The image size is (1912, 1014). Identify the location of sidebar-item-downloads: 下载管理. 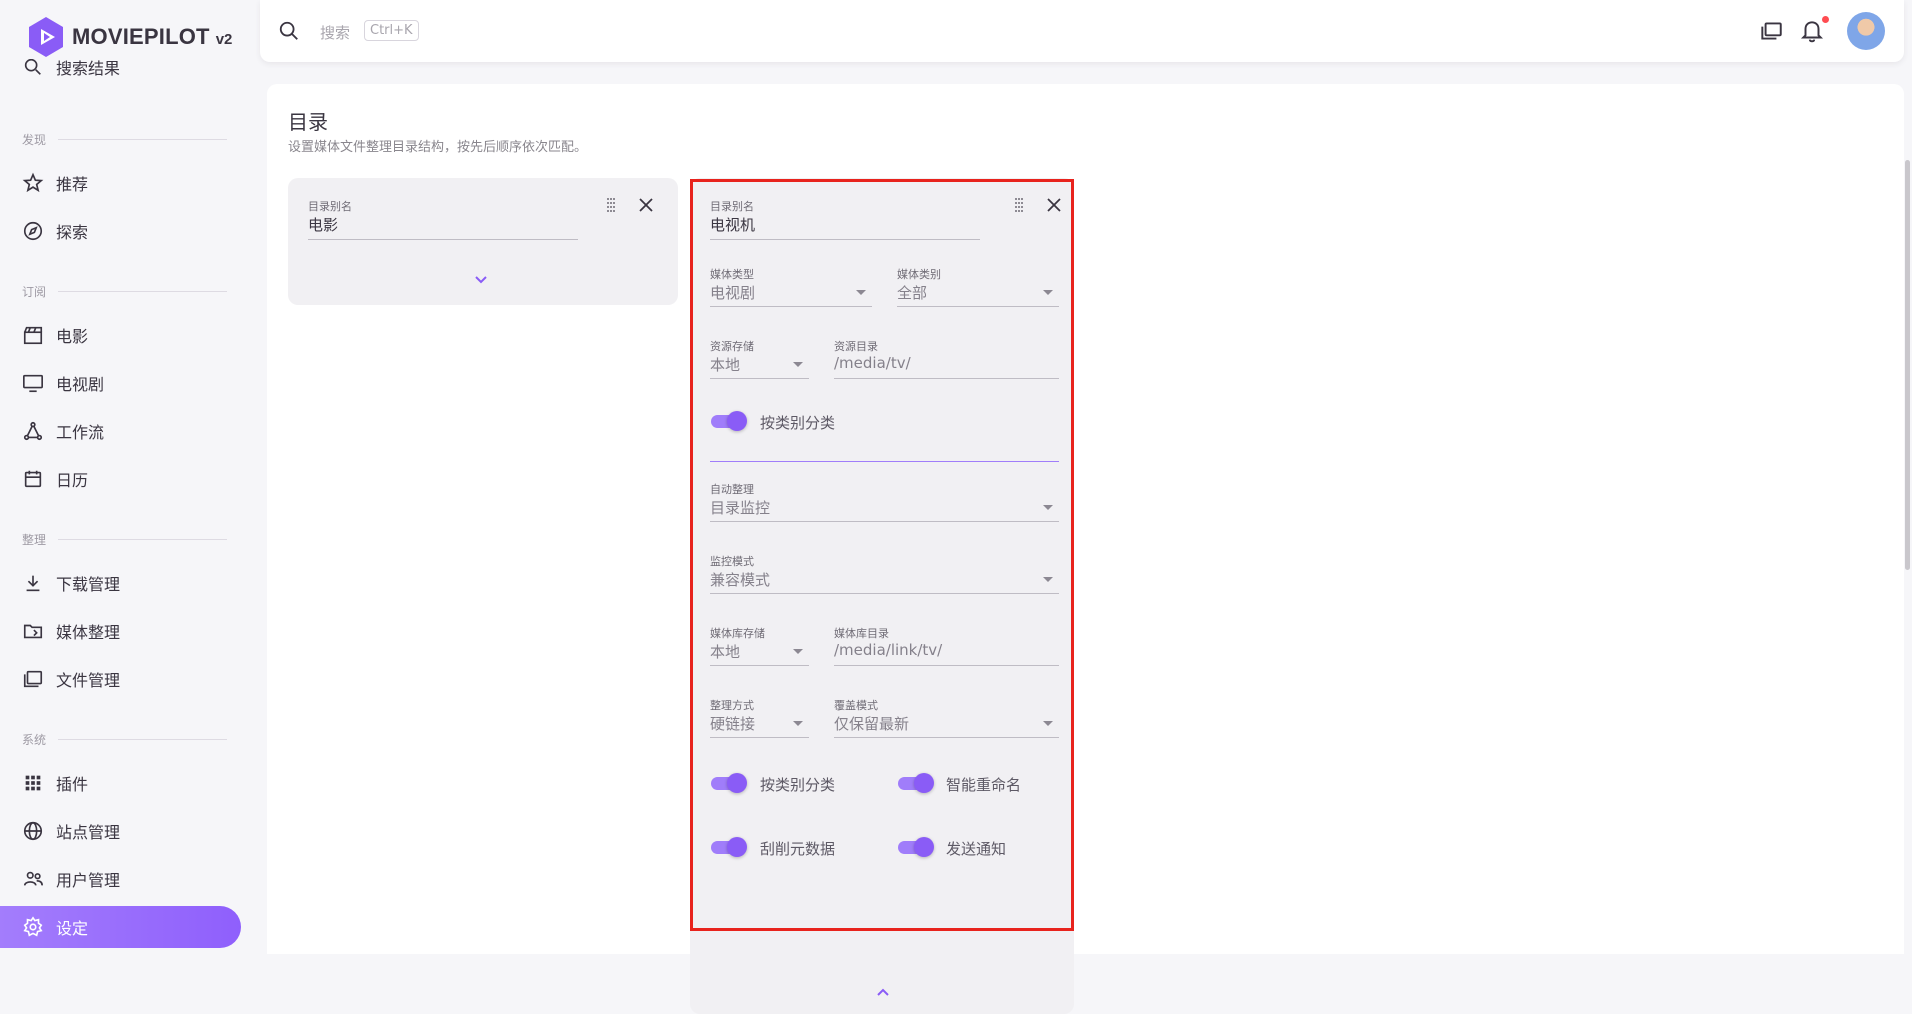
(120, 583).